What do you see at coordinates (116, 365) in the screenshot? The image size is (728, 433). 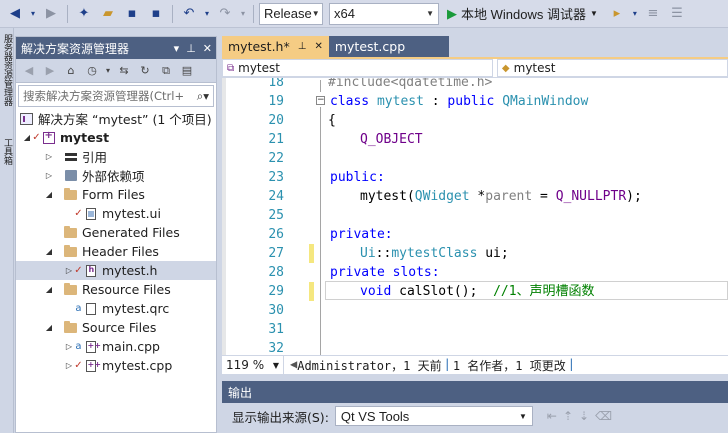 I see `tree-item-mytest-cpp: ▷ ✓ mytest.cpp` at bounding box center [116, 365].